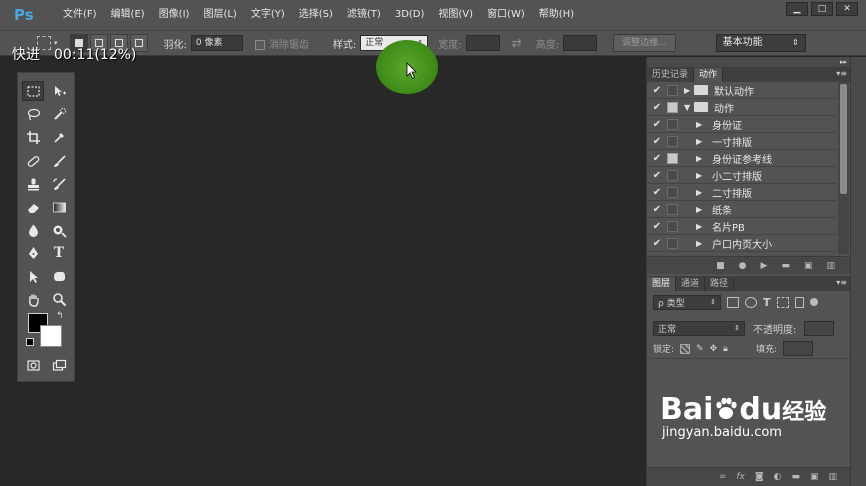  What do you see at coordinates (843, 139) in the screenshot?
I see `scroll-thumb` at bounding box center [843, 139].